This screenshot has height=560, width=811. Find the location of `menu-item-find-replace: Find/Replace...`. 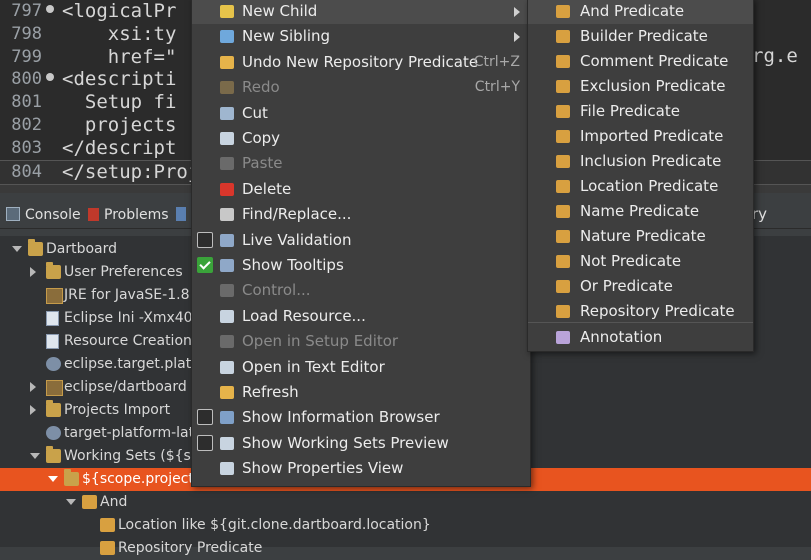

menu-item-find-replace: Find/Replace... is located at coordinates (361, 214).